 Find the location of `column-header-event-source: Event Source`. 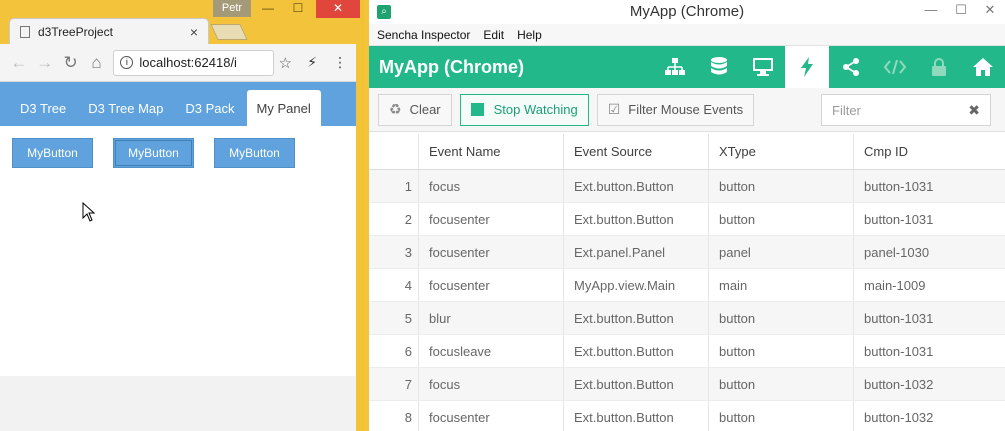

column-header-event-source: Event Source is located at coordinates (636, 151).